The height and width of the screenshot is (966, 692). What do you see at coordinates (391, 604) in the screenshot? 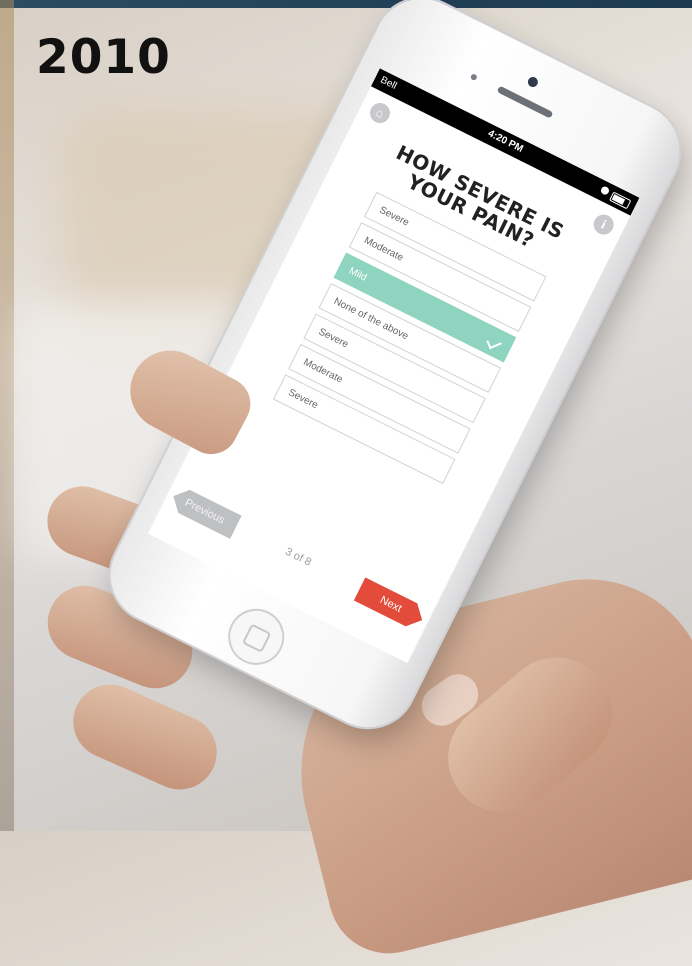
I see `next-button: Next` at bounding box center [391, 604].